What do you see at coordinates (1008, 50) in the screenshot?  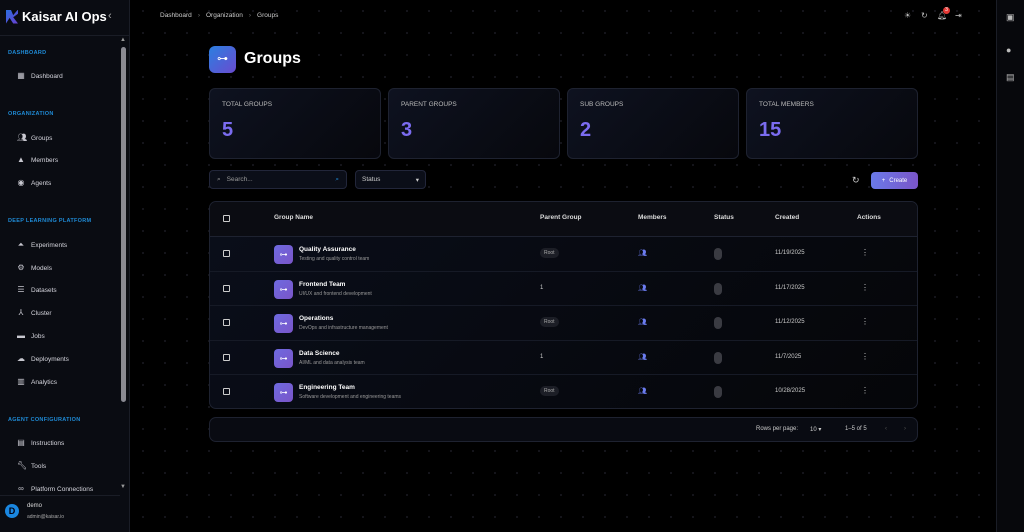 I see `chat-icon: ●` at bounding box center [1008, 50].